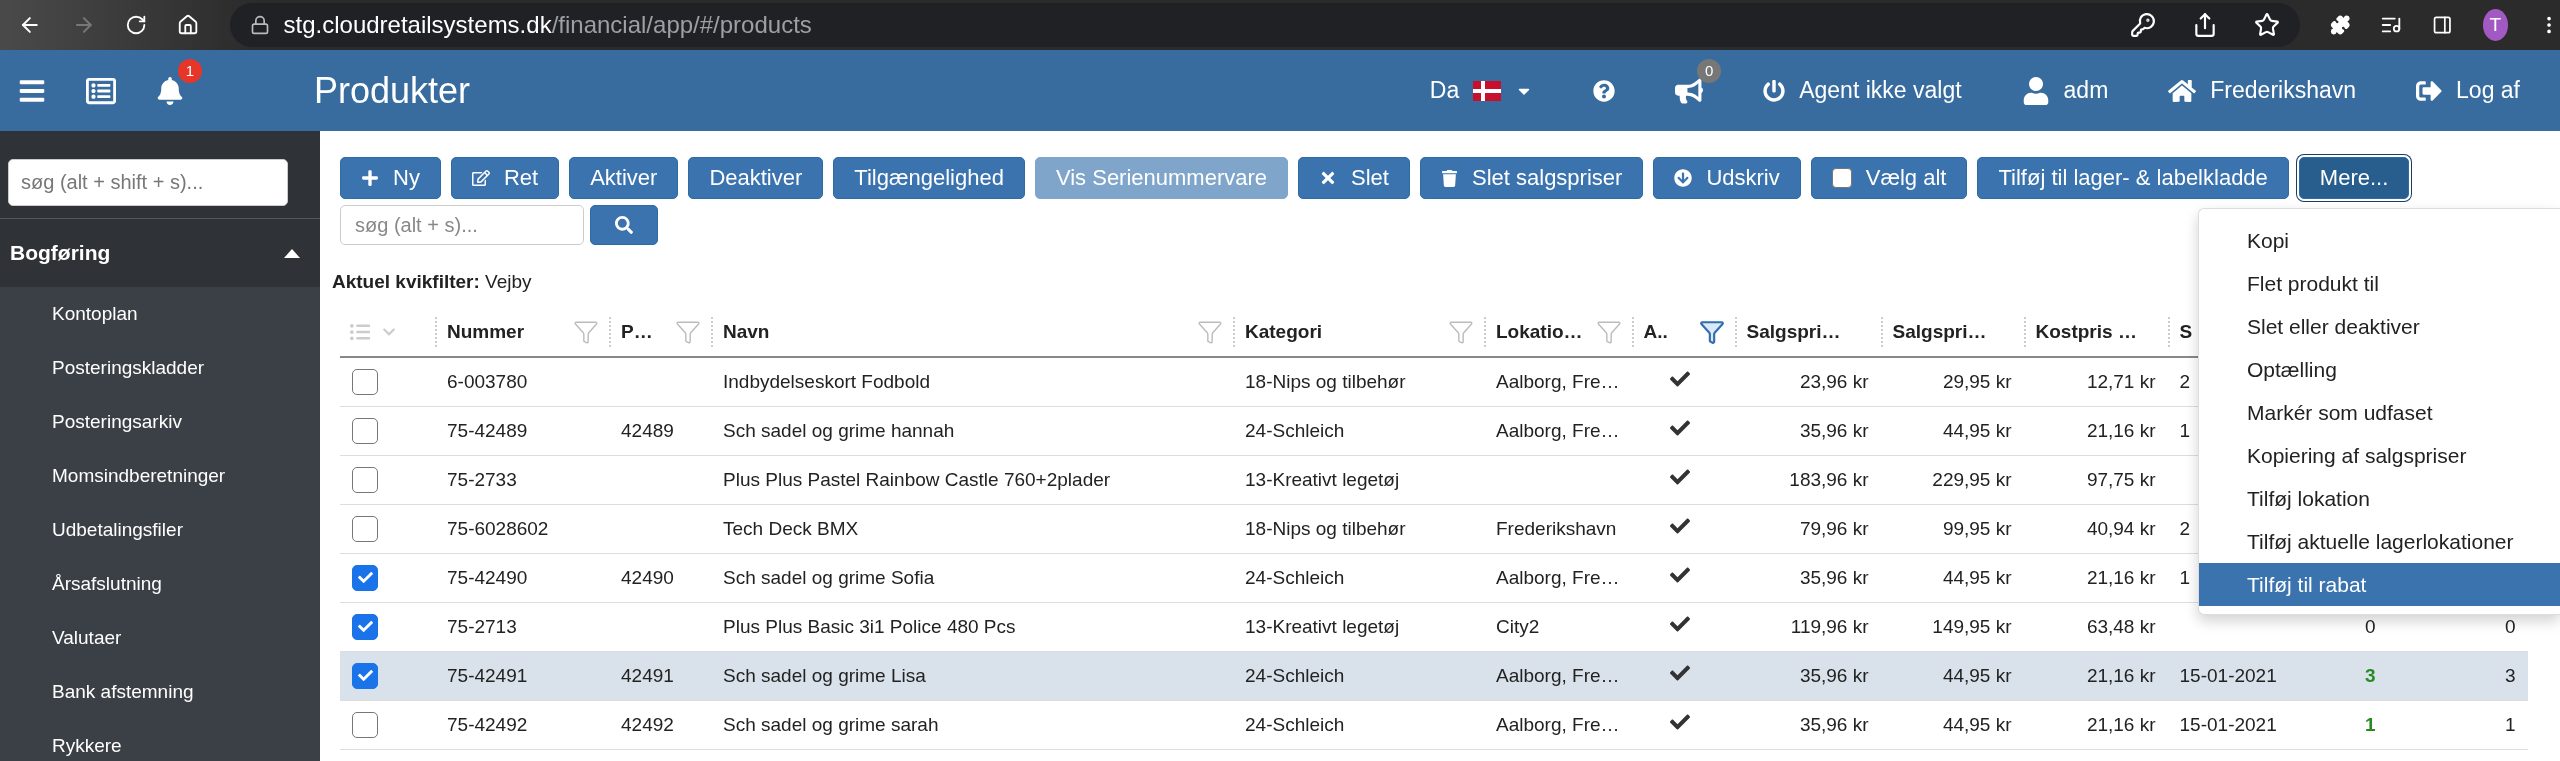 This screenshot has height=761, width=2560. What do you see at coordinates (101, 90) in the screenshot?
I see `list-icon` at bounding box center [101, 90].